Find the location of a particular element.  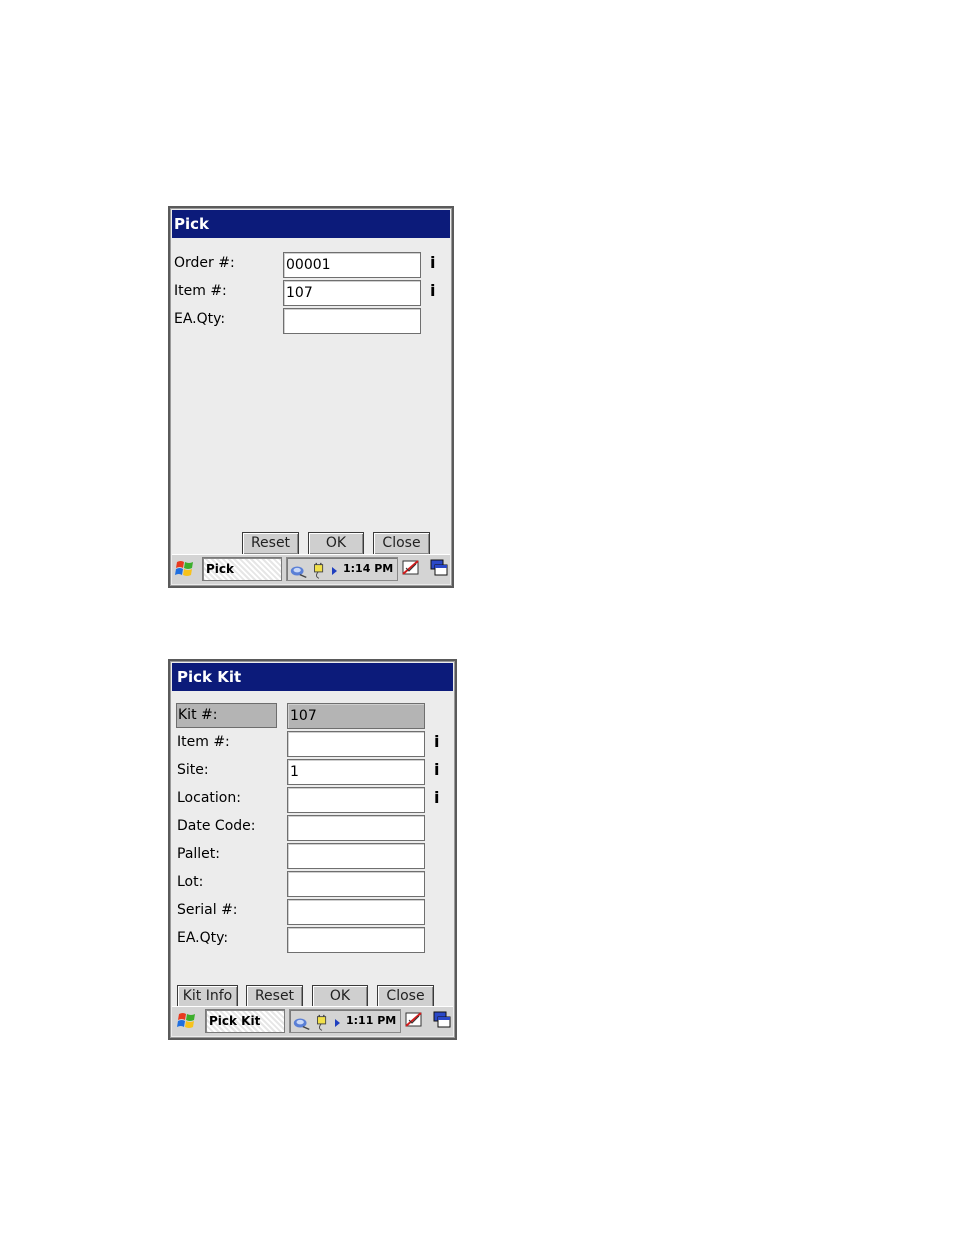

system-tray: 1:14 PM is located at coordinates (342, 569).